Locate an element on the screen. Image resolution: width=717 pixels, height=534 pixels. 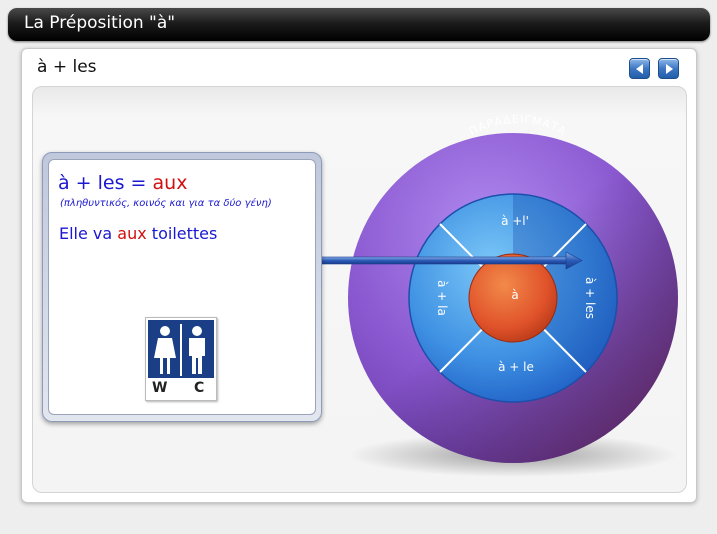
example-sentence: Elle va aux toilettes is located at coordinates (138, 233).